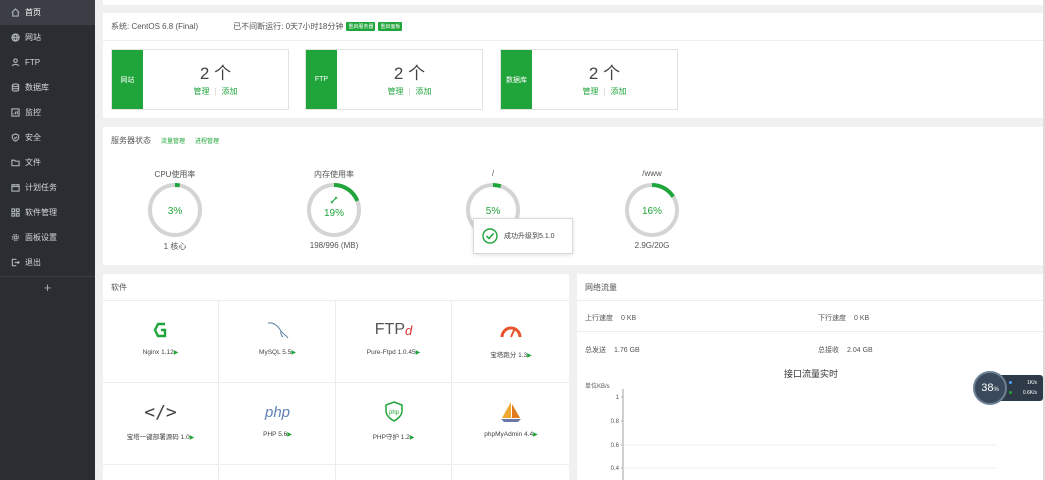 The image size is (1045, 480). What do you see at coordinates (615, 446) in the screenshot?
I see `y-tick-label: 0.6` at bounding box center [615, 446].